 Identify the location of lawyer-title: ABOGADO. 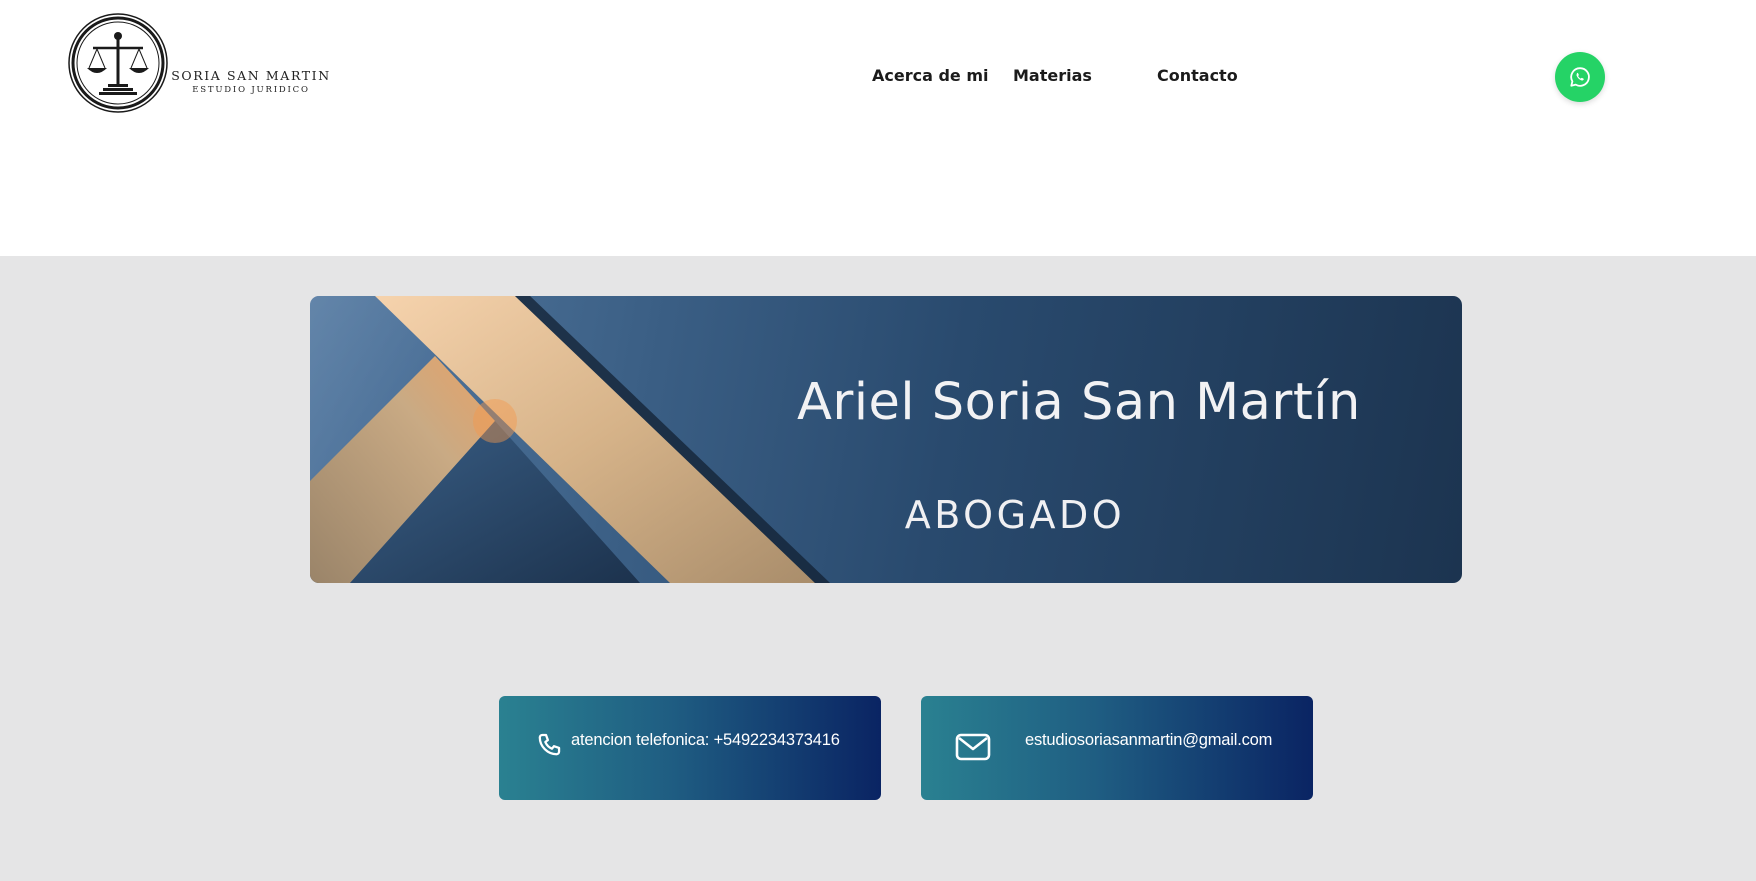
(1015, 515).